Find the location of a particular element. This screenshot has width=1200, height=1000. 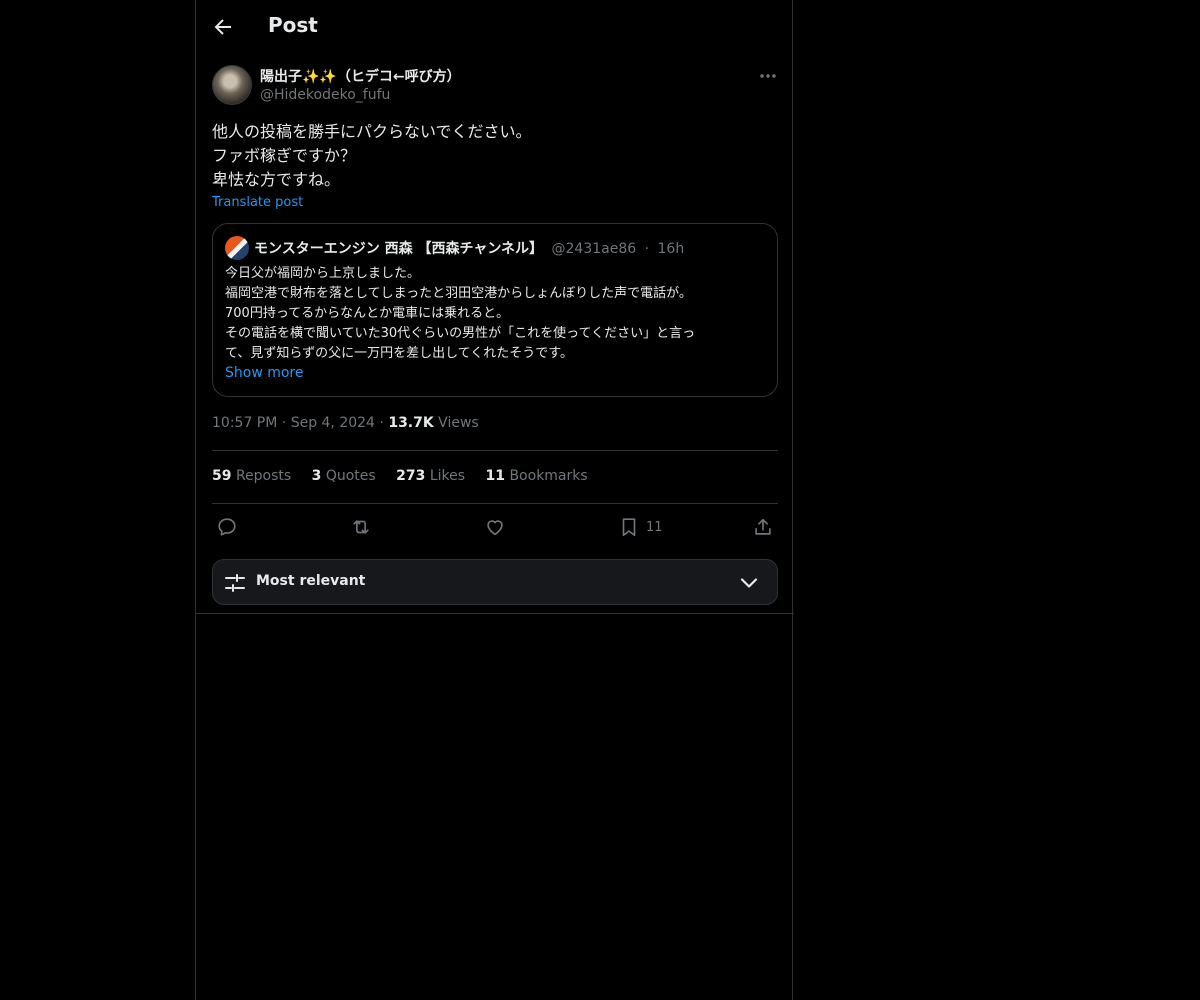

sort-label: Most relevant is located at coordinates (311, 581).